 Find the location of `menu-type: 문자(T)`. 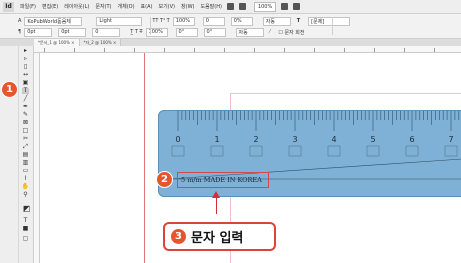

menu-type: 문자(T) is located at coordinates (103, 6).